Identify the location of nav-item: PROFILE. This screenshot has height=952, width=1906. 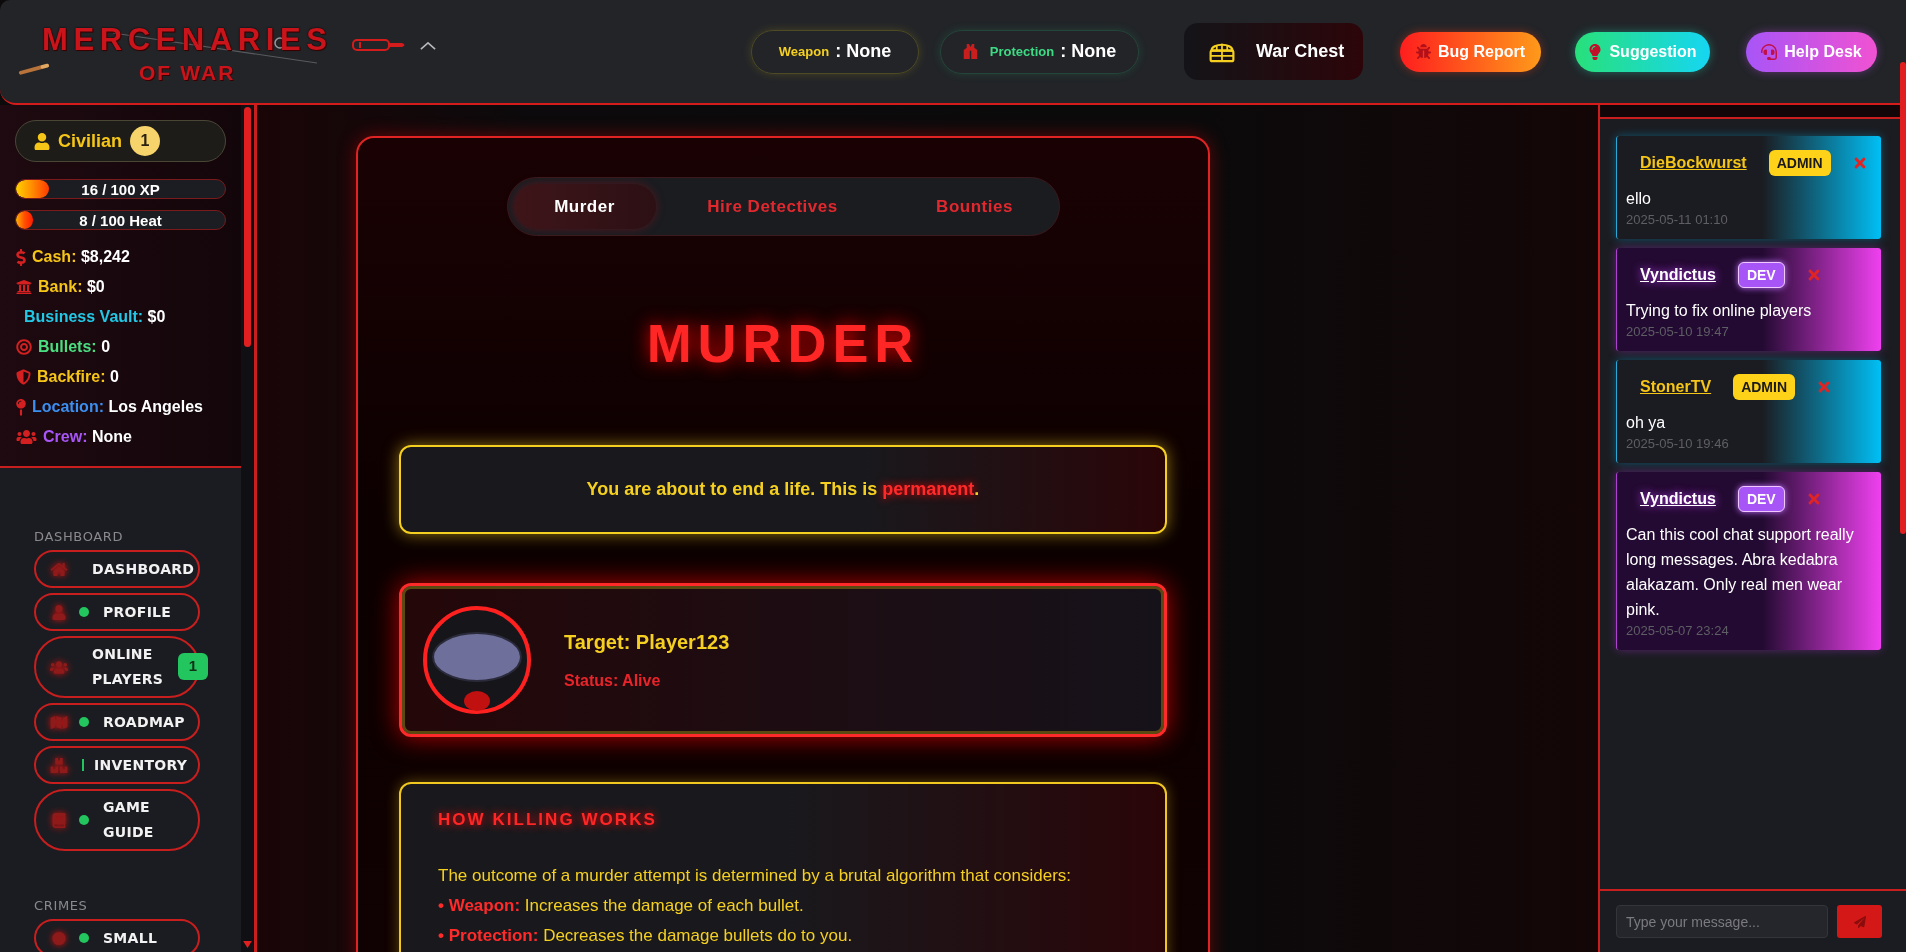
(117, 612).